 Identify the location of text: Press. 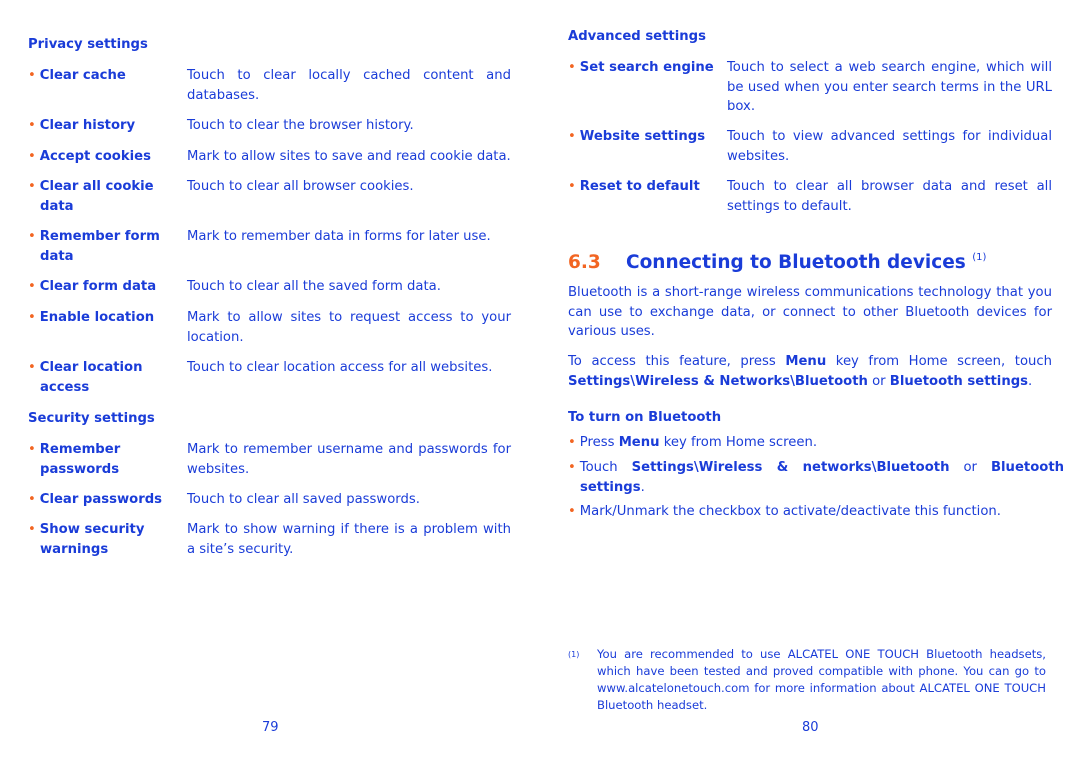
(599, 442).